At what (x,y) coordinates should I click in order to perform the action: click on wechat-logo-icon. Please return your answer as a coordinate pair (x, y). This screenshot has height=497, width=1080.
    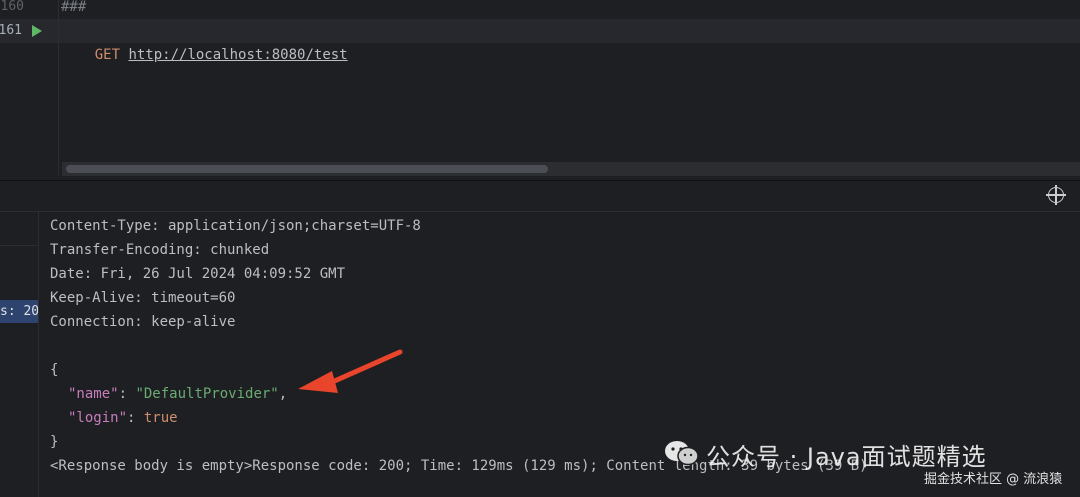
    Looking at the image, I should click on (682, 453).